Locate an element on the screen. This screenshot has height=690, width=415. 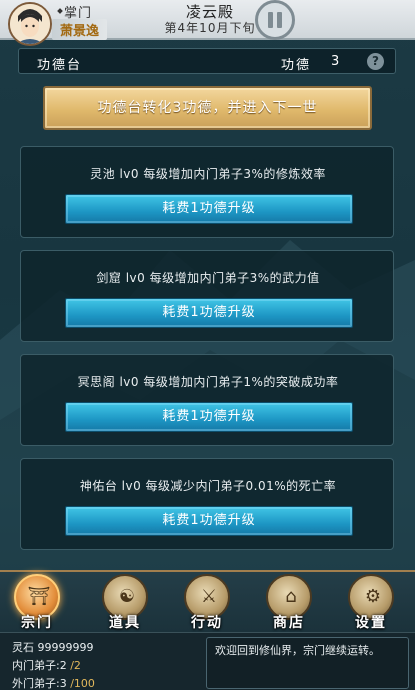
player-avatar is located at coordinates (30, 24).